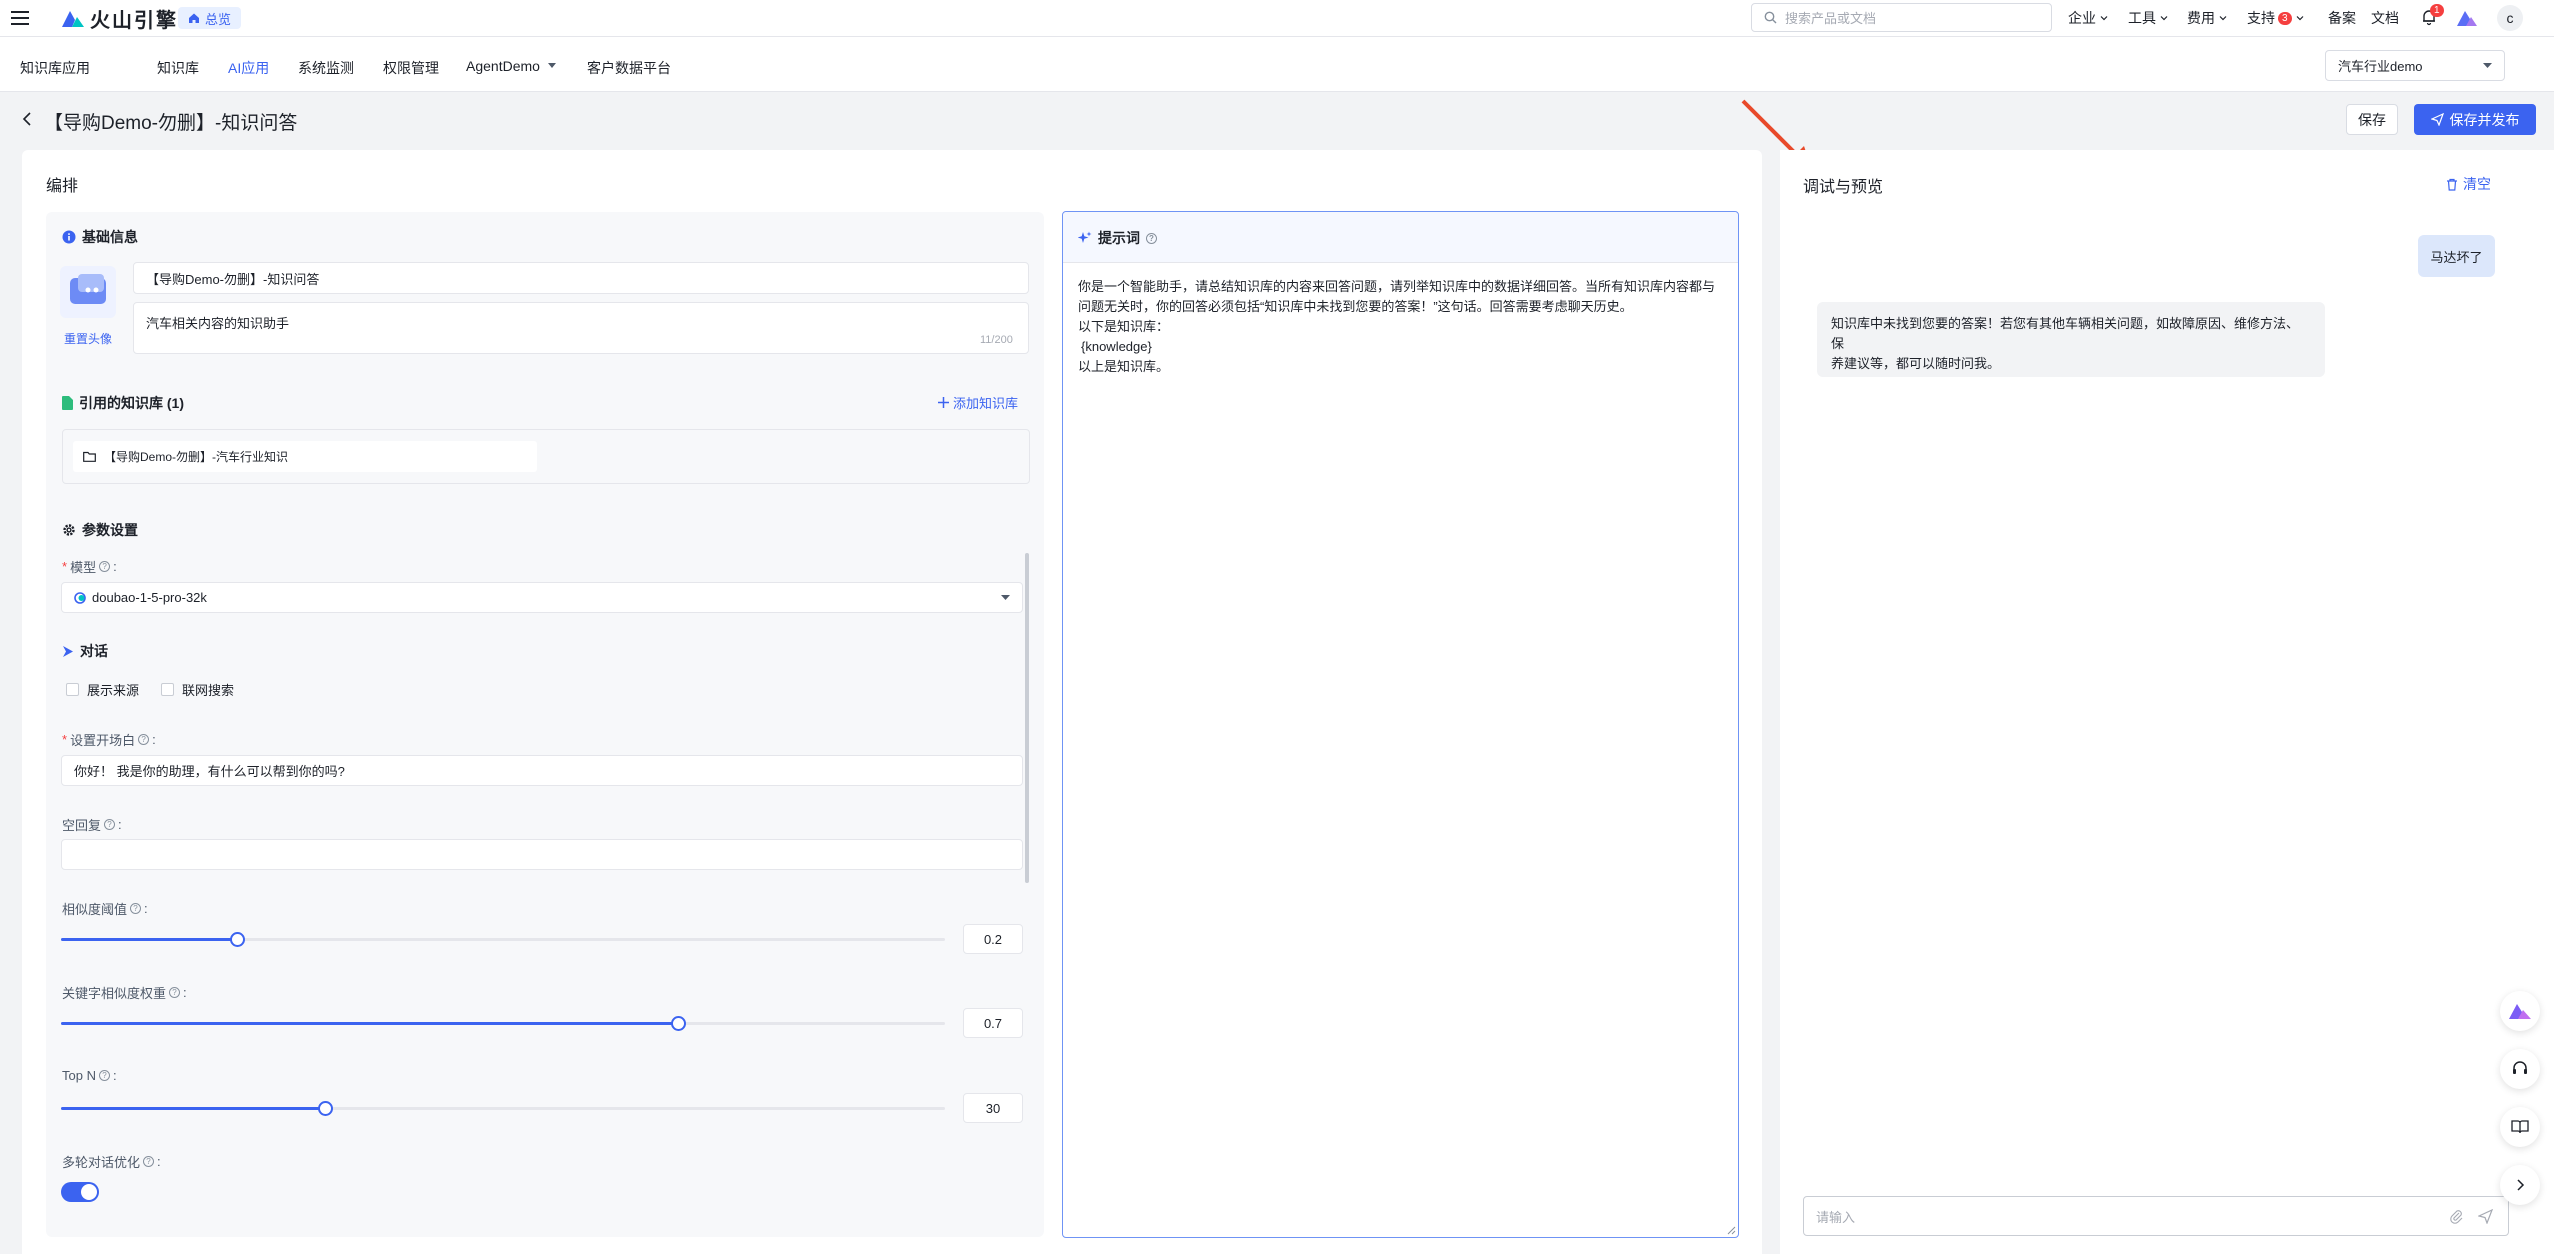  I want to click on multiturn-toggle, so click(80, 1192).